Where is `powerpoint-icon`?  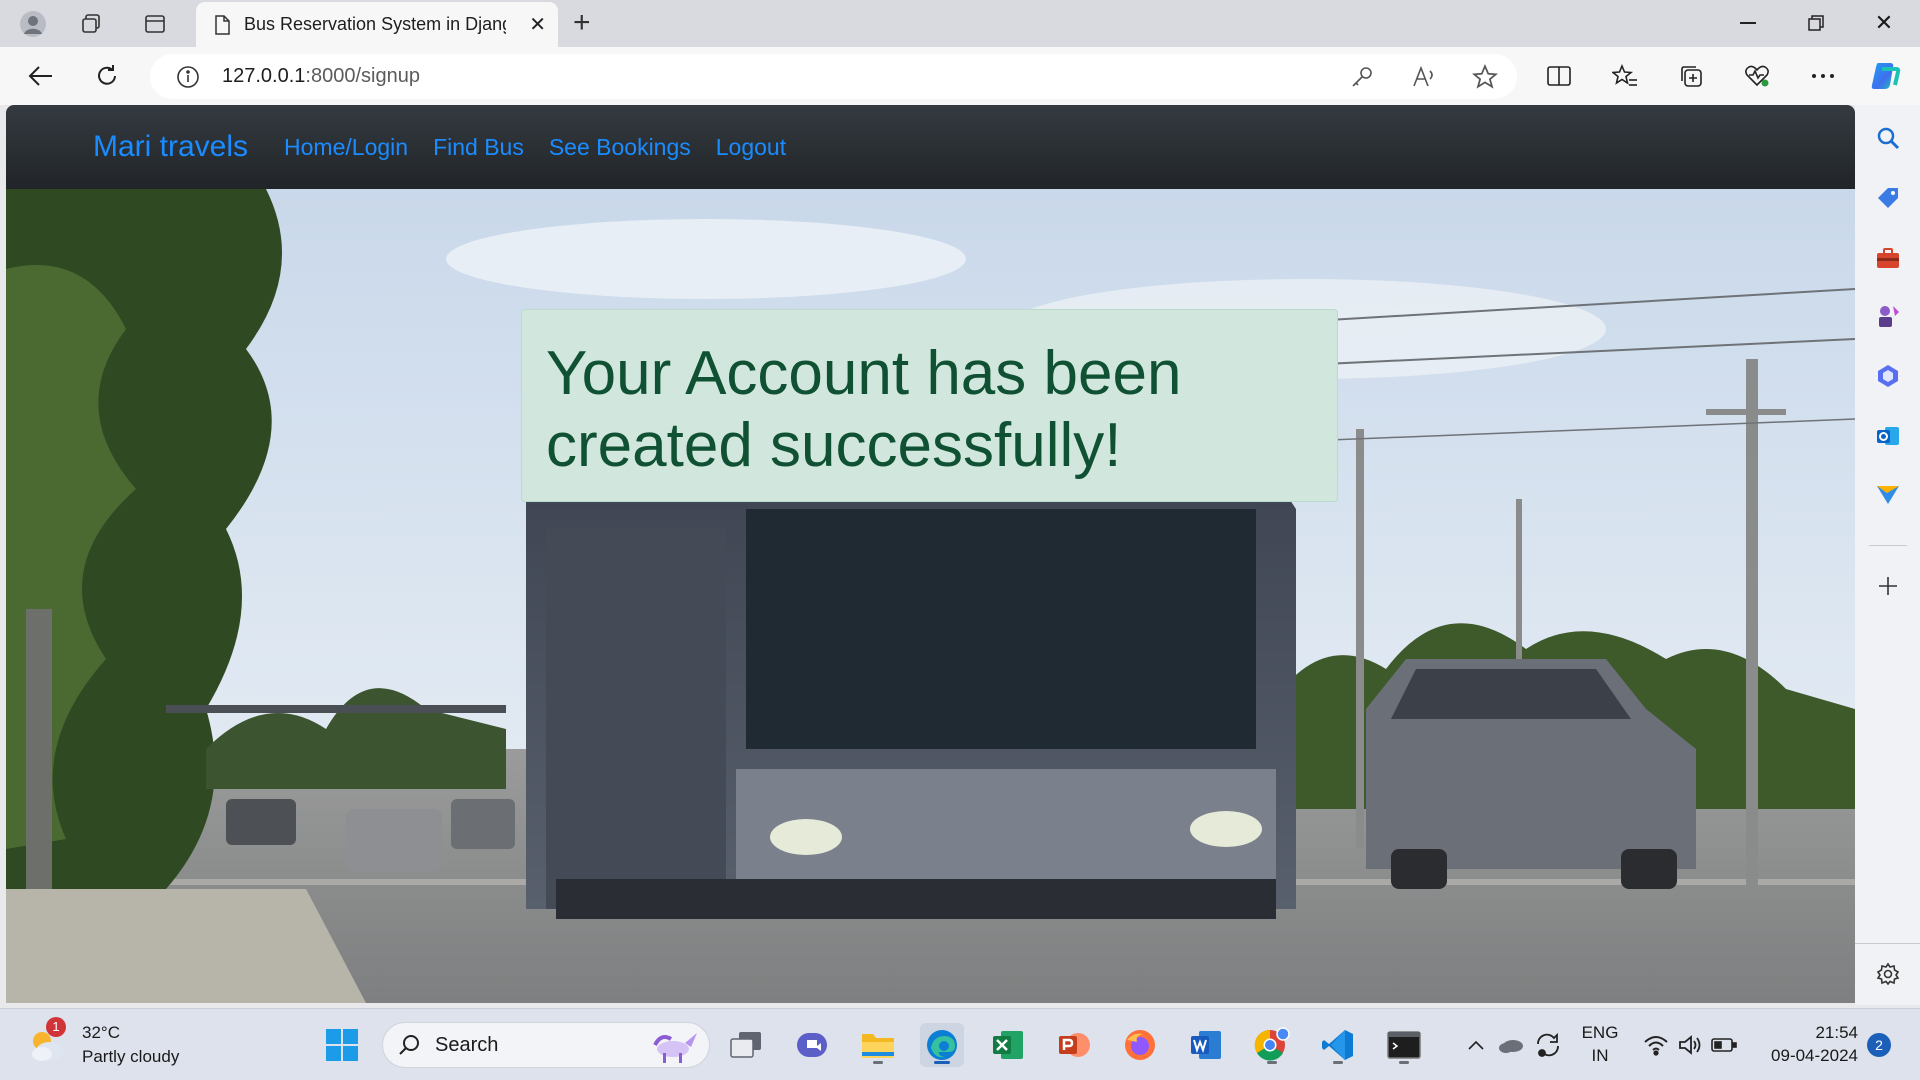 powerpoint-icon is located at coordinates (1074, 1045).